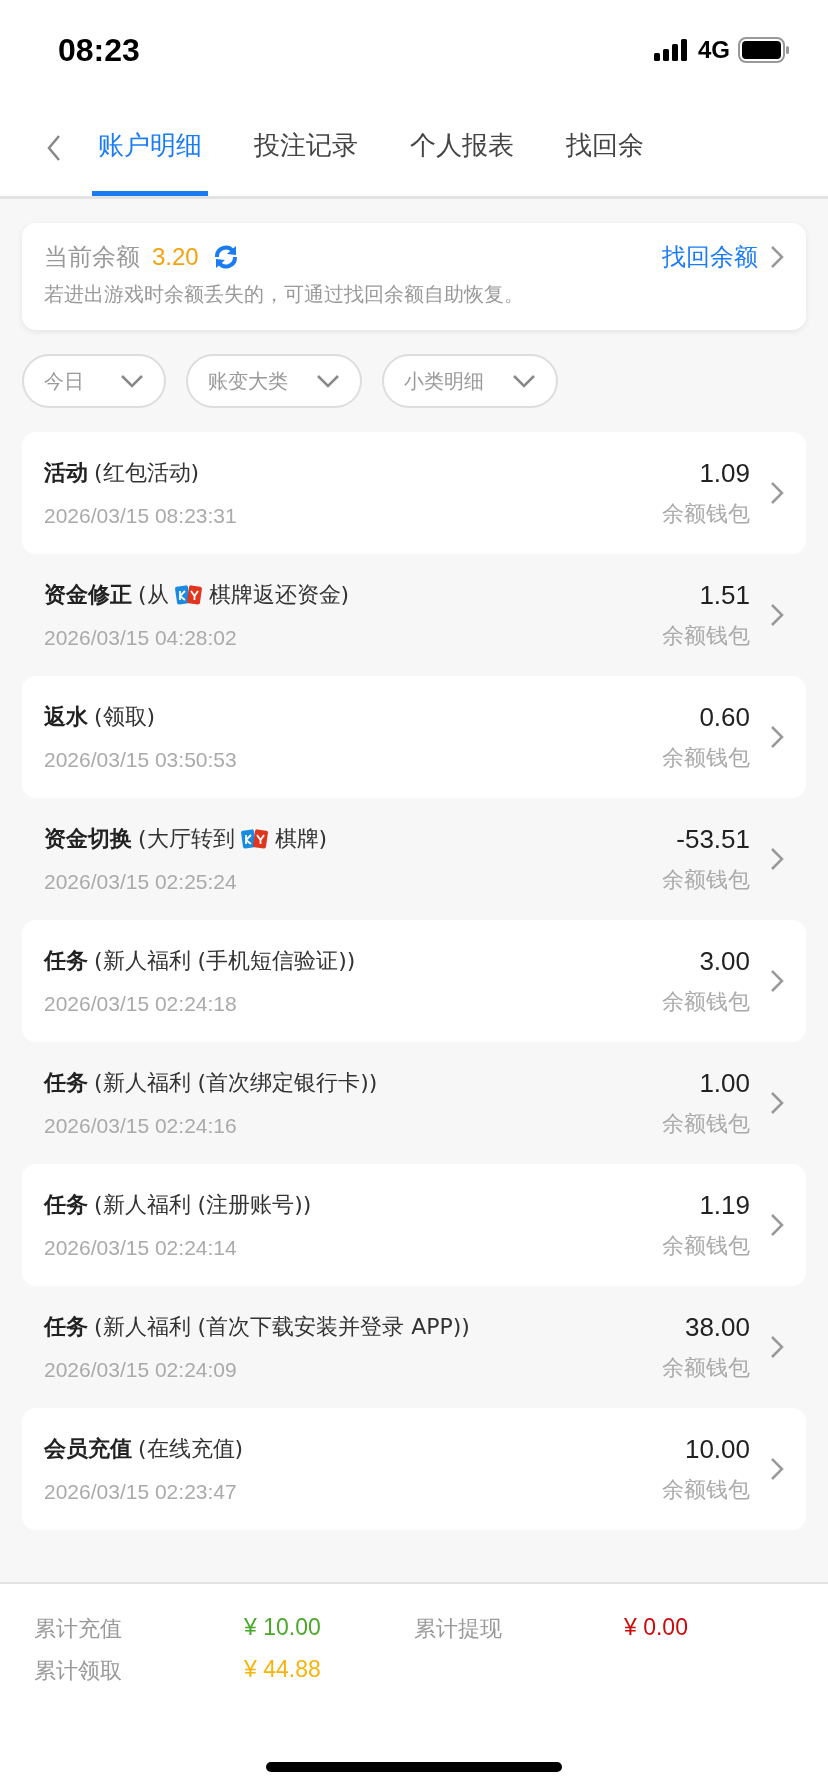  I want to click on entry-amount: 0.60, so click(724, 717).